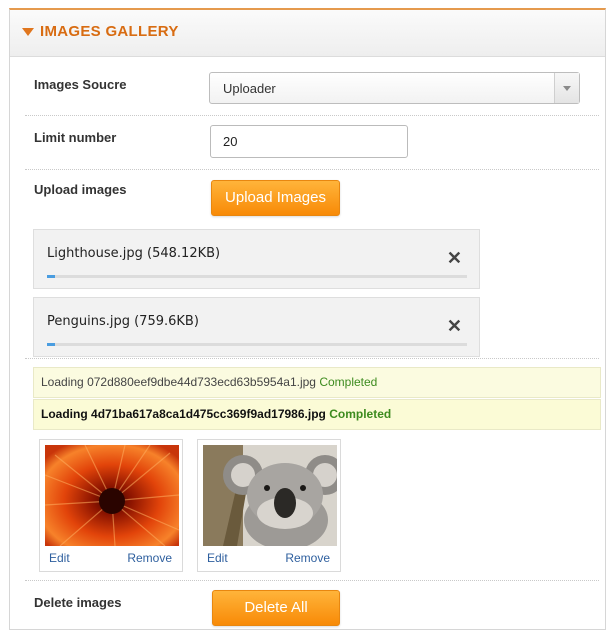 This screenshot has width=613, height=630. Describe the element at coordinates (78, 602) in the screenshot. I see `delete-images-label: Delete images` at that location.